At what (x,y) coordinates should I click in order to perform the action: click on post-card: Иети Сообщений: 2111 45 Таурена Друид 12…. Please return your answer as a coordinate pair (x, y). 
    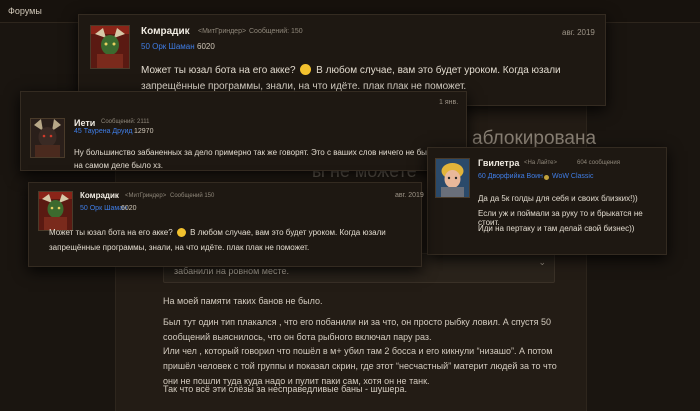
    Looking at the image, I should click on (243, 131).